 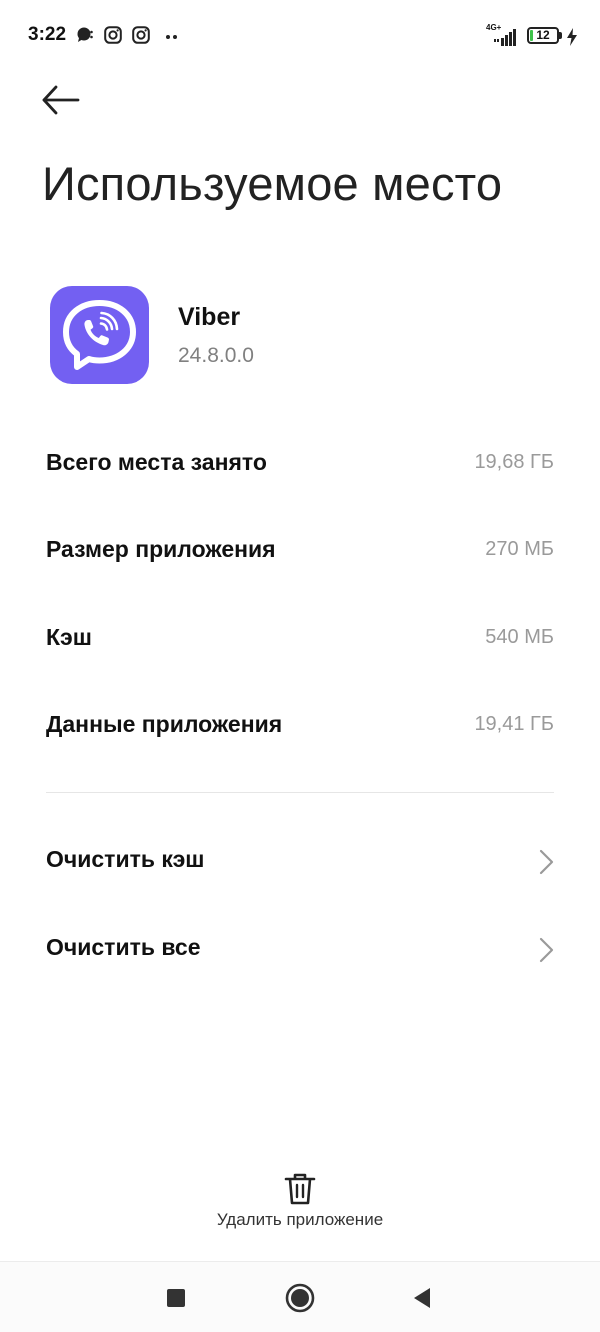 I want to click on back-button, so click(x=64, y=100).